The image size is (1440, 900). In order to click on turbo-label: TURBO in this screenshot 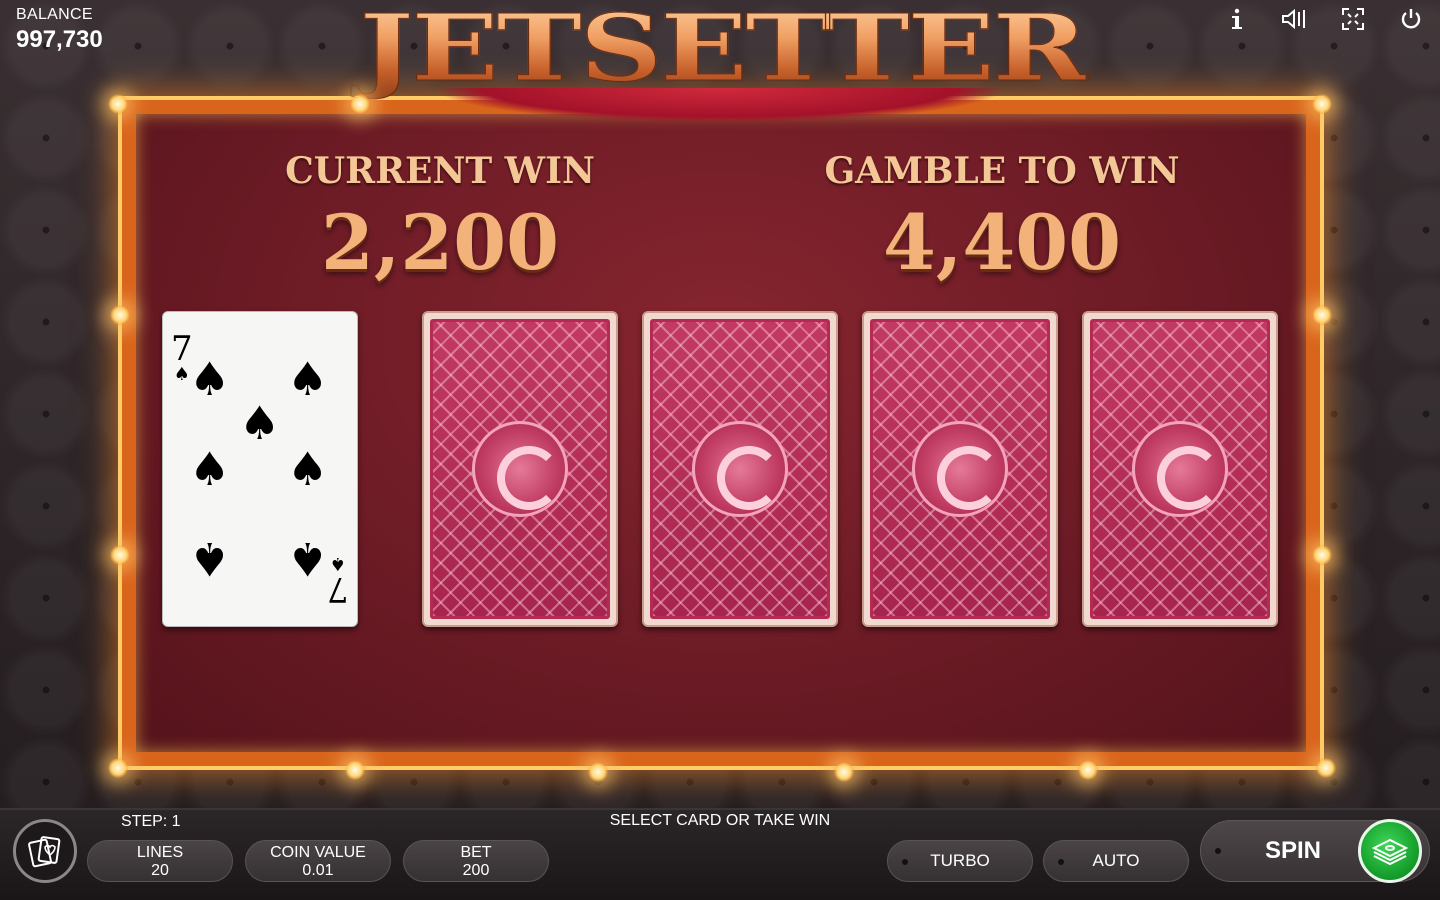, I will do `click(960, 860)`.